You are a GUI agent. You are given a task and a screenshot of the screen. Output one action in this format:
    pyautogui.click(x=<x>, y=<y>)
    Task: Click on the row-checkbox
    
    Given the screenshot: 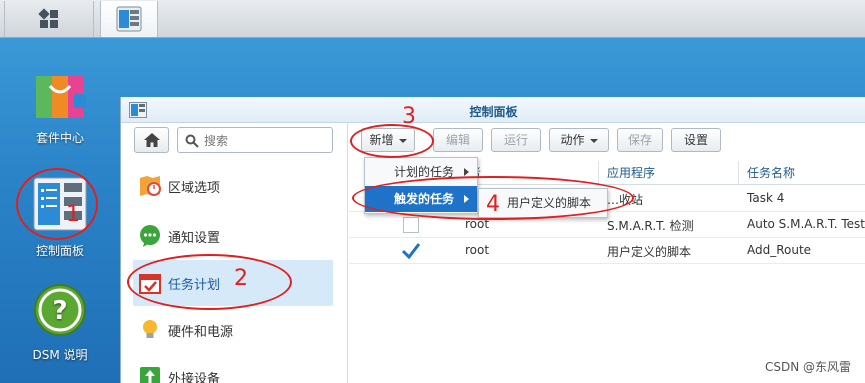 What is the action you would take?
    pyautogui.click(x=411, y=225)
    